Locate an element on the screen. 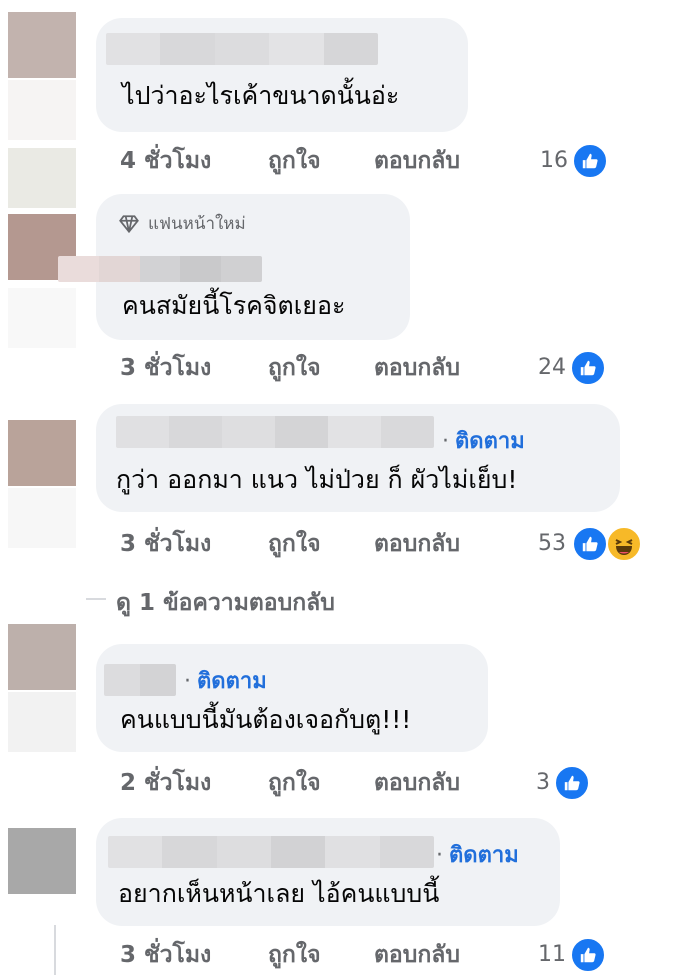  reaction-count: 3 is located at coordinates (535, 783).